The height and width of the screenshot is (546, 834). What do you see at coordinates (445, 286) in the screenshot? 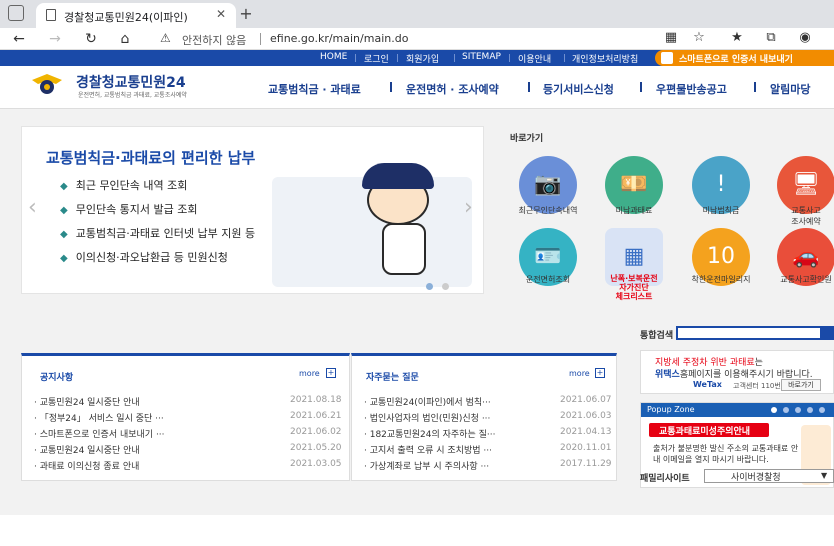
I see `banner-pager-dot` at bounding box center [445, 286].